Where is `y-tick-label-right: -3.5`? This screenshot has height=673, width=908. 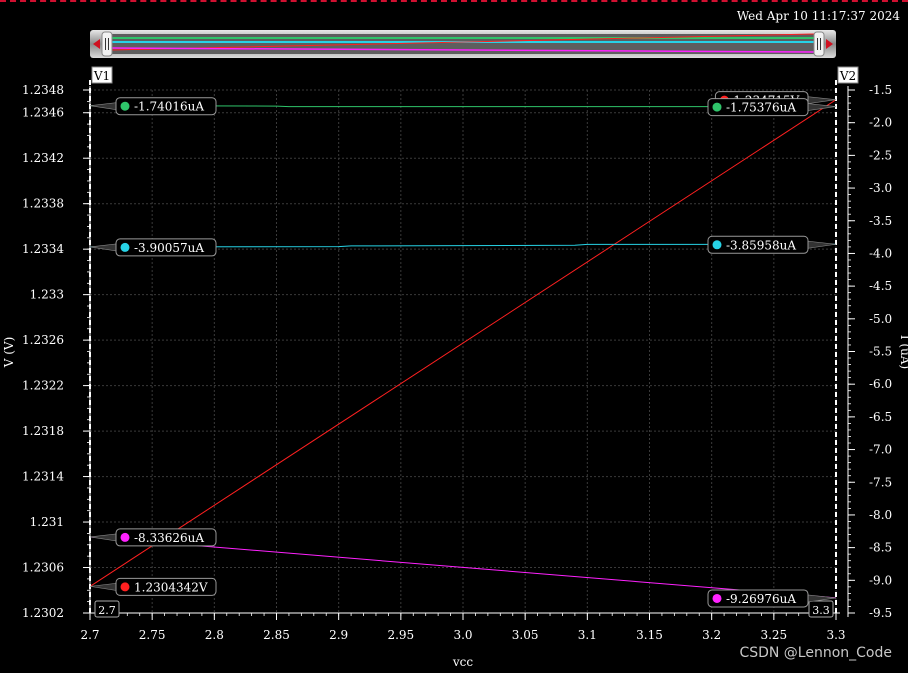
y-tick-label-right: -3.5 is located at coordinates (880, 221).